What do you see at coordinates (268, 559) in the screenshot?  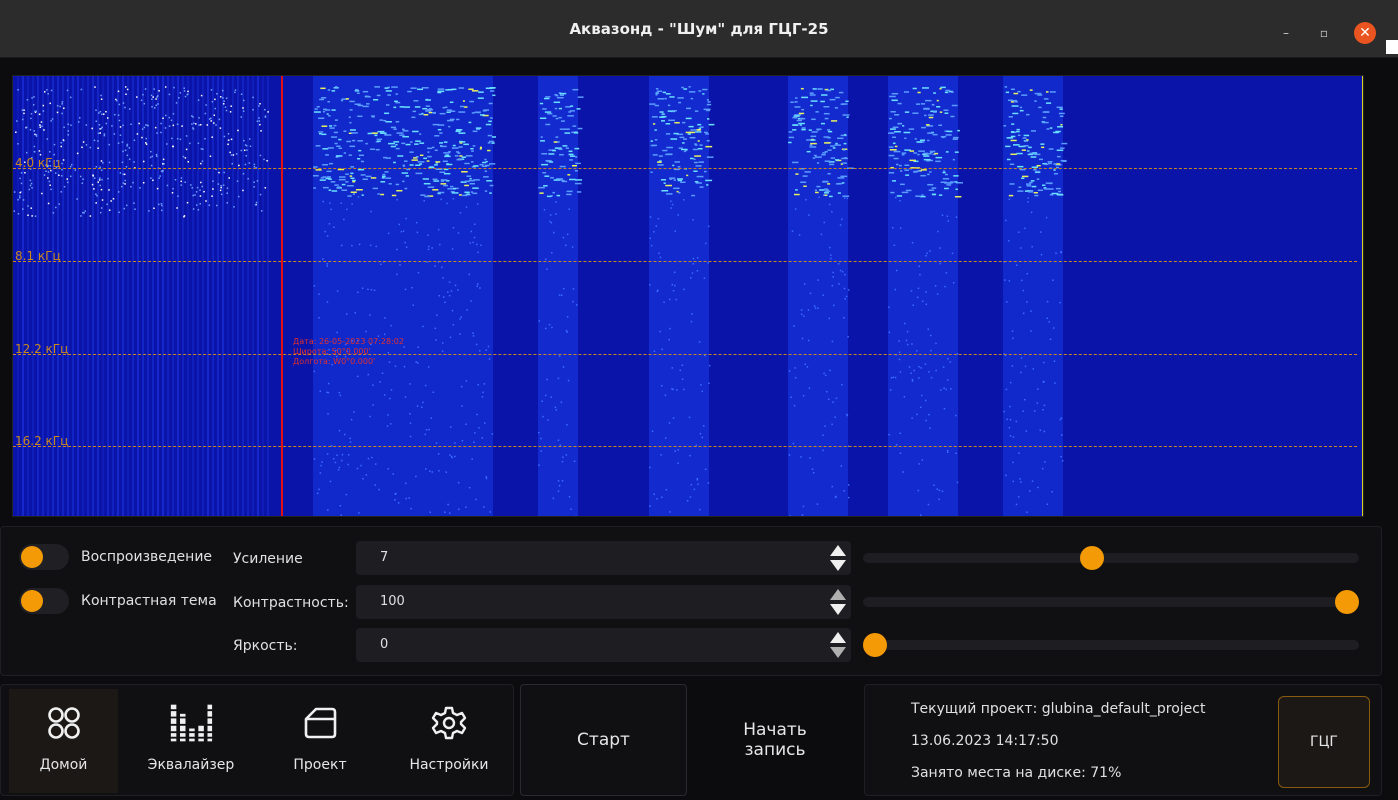 I see `gain-label: Усиление` at bounding box center [268, 559].